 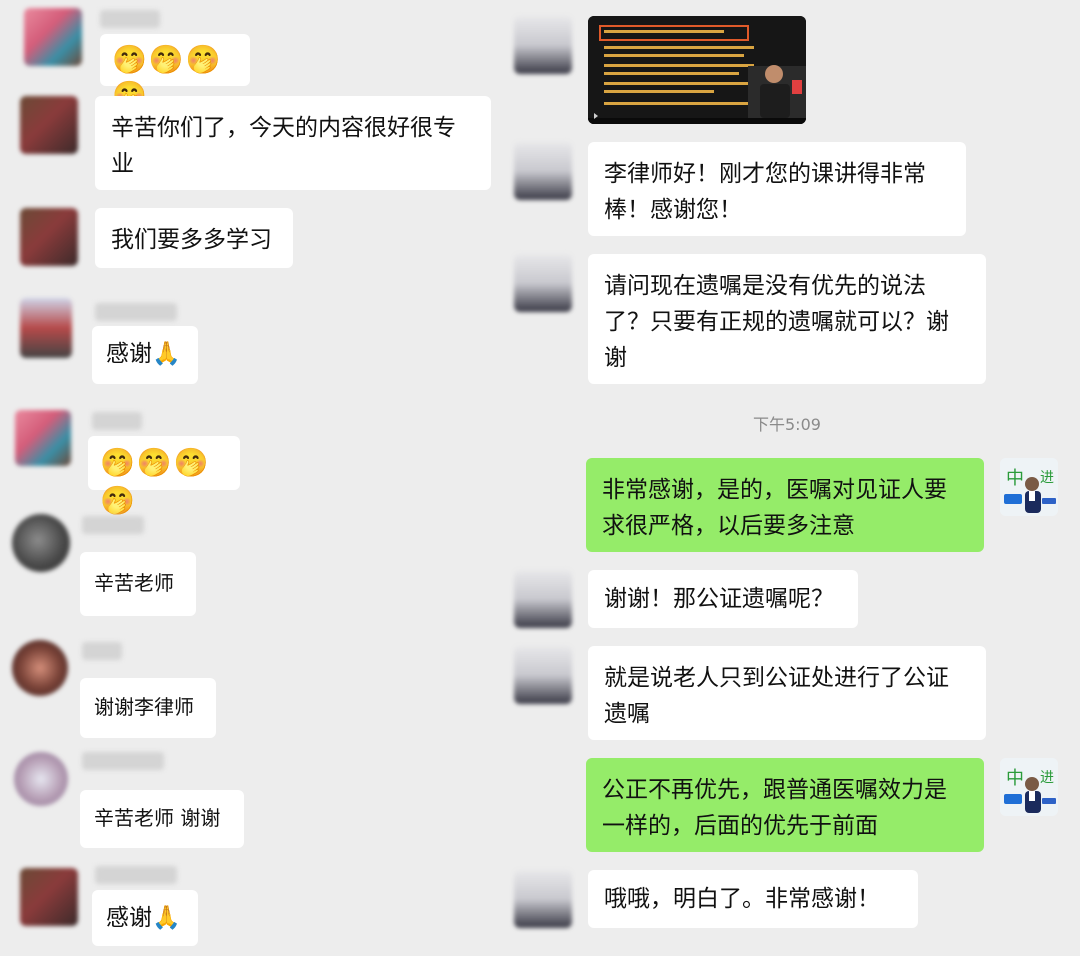 I want to click on timestamp: 下午5:09, so click(x=787, y=424).